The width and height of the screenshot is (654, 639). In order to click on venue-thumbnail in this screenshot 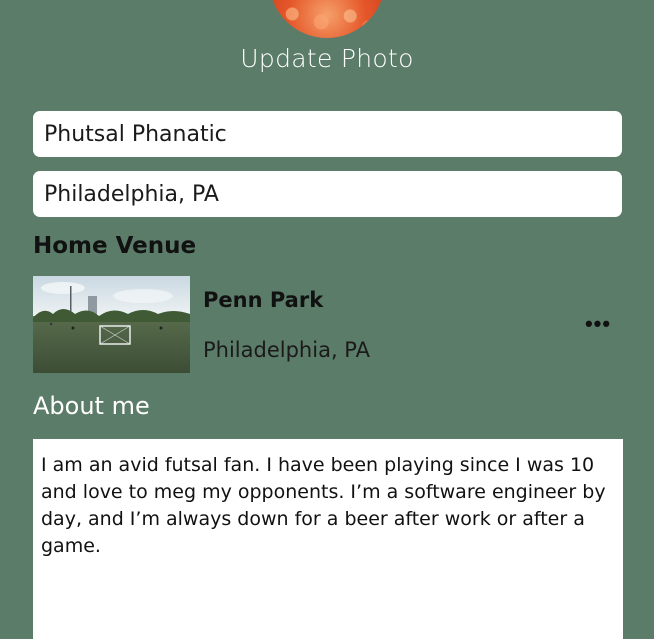, I will do `click(111, 324)`.